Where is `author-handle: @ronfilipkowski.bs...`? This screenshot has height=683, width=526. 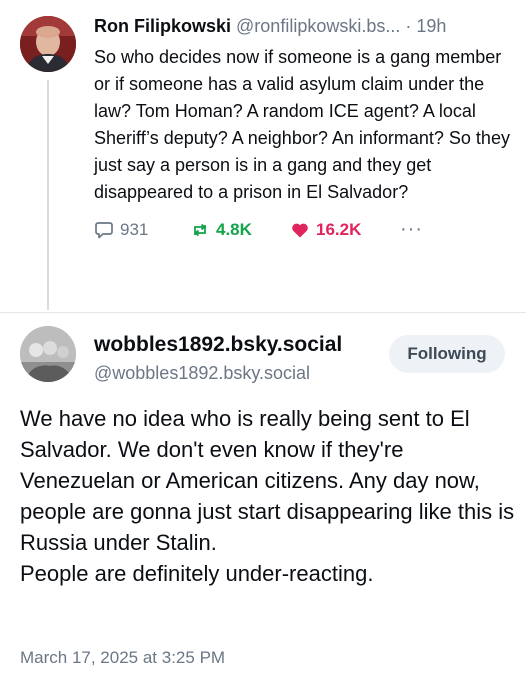 author-handle: @ronfilipkowski.bs... is located at coordinates (318, 26).